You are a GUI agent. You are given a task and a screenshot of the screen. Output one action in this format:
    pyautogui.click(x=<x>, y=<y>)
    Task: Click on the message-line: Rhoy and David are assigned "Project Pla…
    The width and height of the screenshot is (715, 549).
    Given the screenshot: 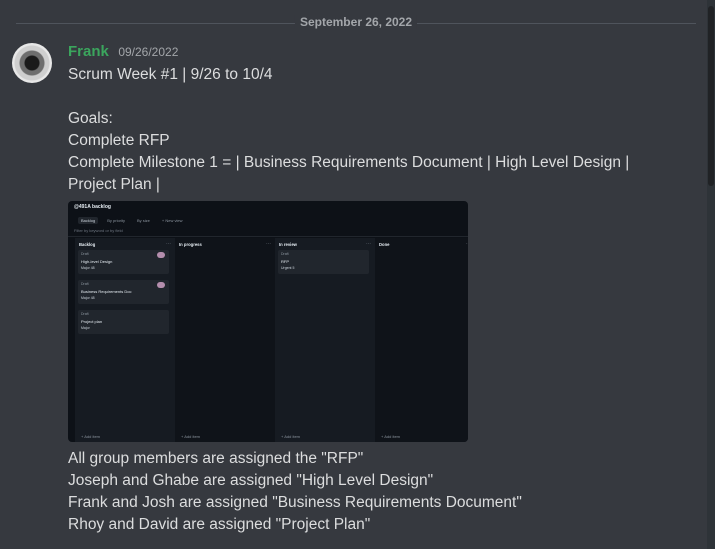 What is the action you would take?
    pyautogui.click(x=219, y=524)
    